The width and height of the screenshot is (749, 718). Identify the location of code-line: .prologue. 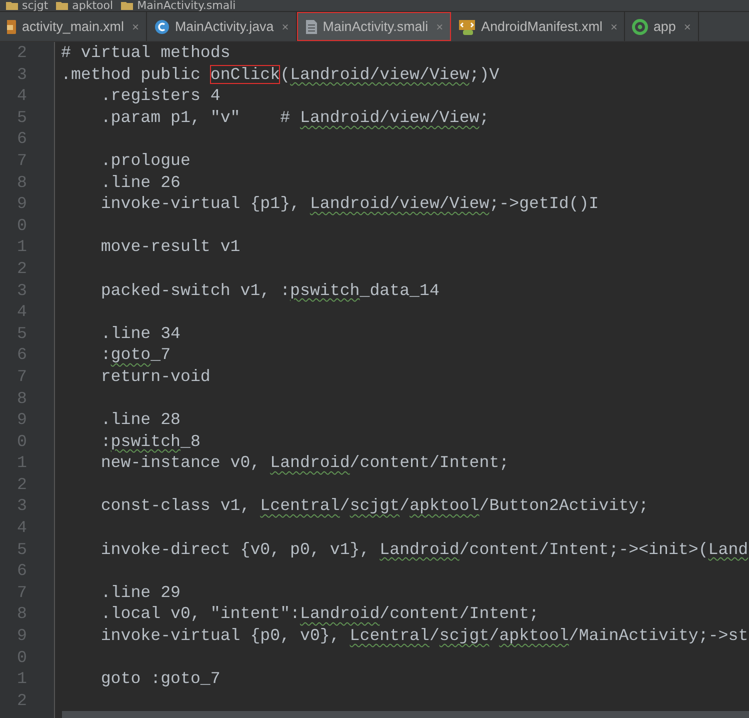
(145, 161).